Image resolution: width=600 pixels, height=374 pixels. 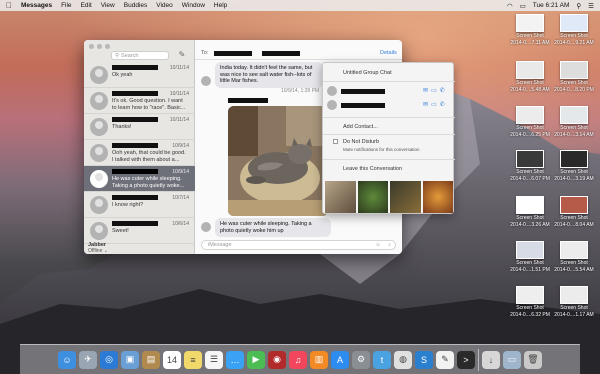 What do you see at coordinates (277, 359) in the screenshot?
I see `dock-photo-booth-icon: ◉` at bounding box center [277, 359].